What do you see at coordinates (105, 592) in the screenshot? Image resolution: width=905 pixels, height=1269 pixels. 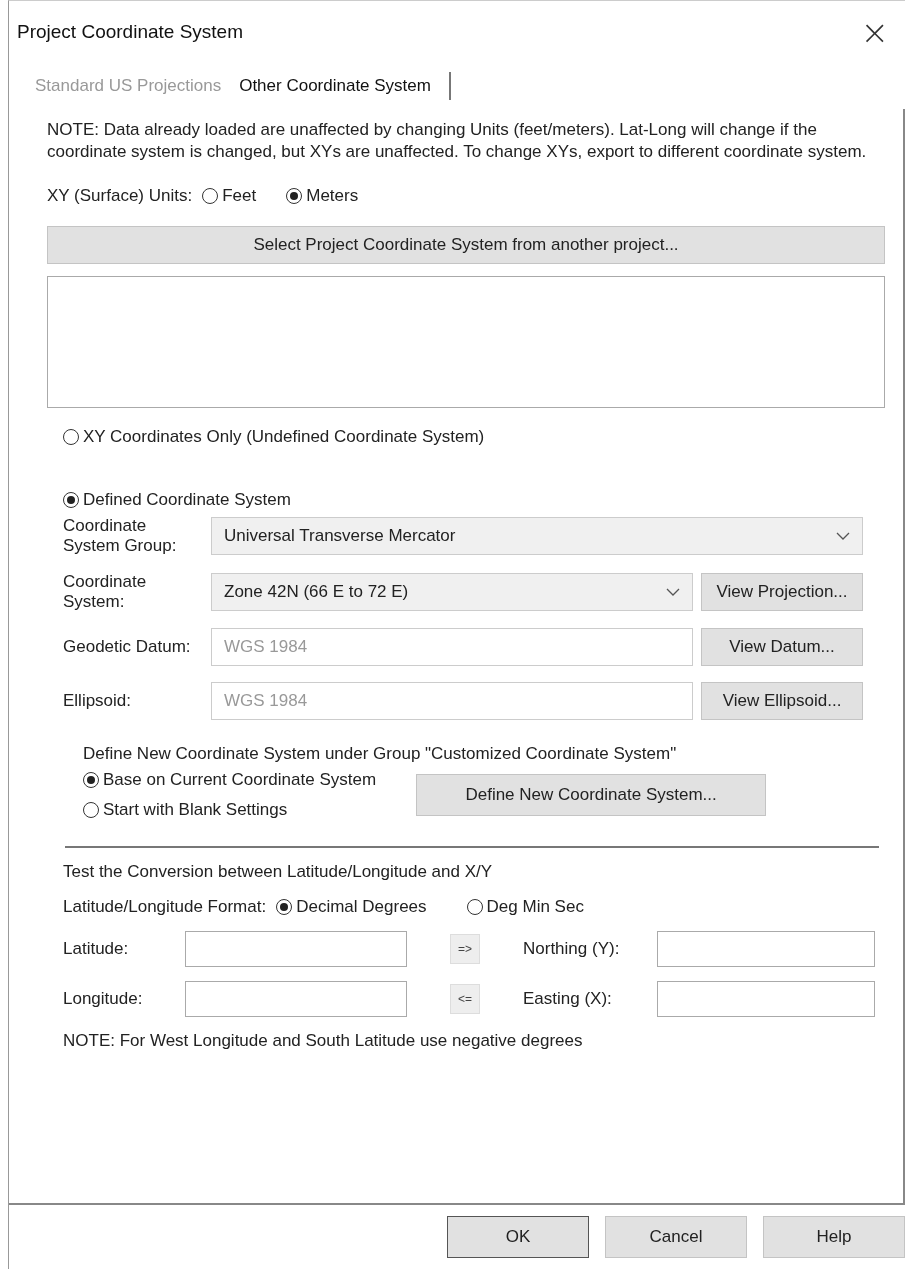 I see `field-label: Coordinate System:` at bounding box center [105, 592].